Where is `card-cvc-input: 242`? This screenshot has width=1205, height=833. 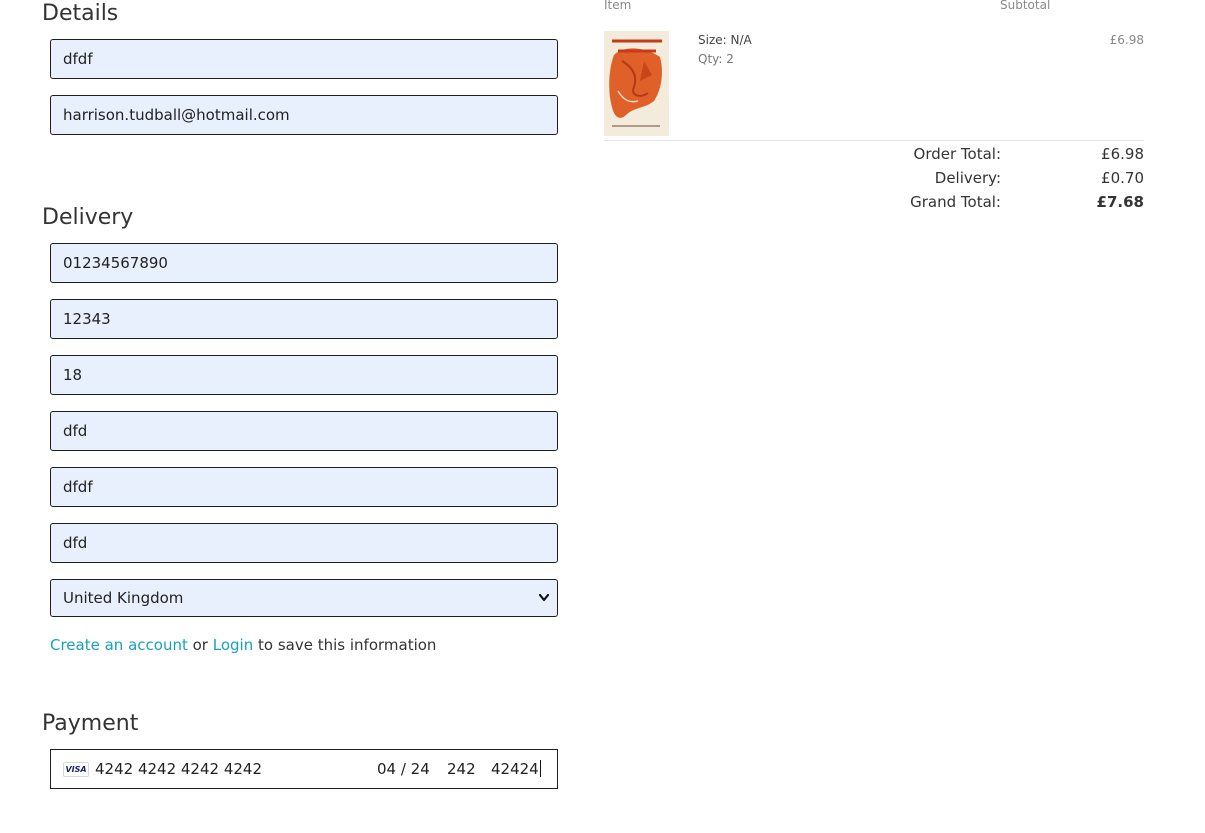 card-cvc-input: 242 is located at coordinates (461, 769).